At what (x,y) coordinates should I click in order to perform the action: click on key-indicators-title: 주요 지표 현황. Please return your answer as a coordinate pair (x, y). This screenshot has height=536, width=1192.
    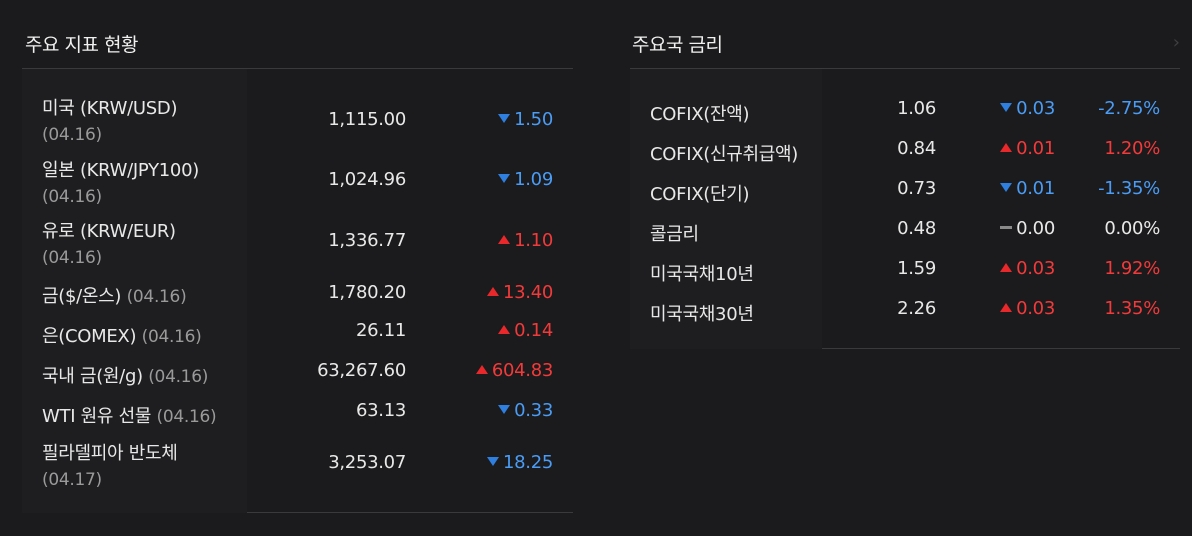
    Looking at the image, I should click on (297, 34).